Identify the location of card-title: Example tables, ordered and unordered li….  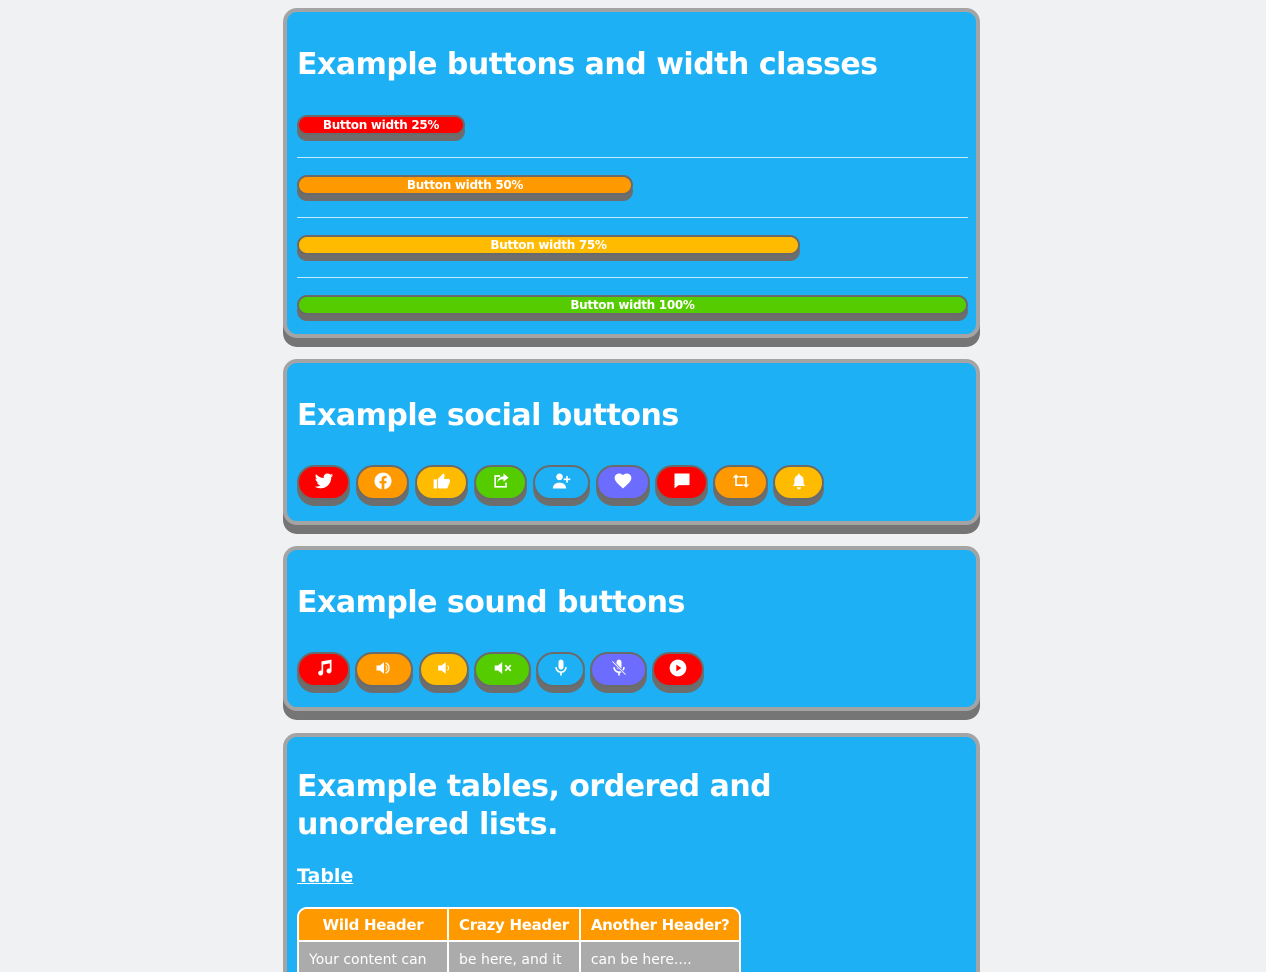
(534, 805).